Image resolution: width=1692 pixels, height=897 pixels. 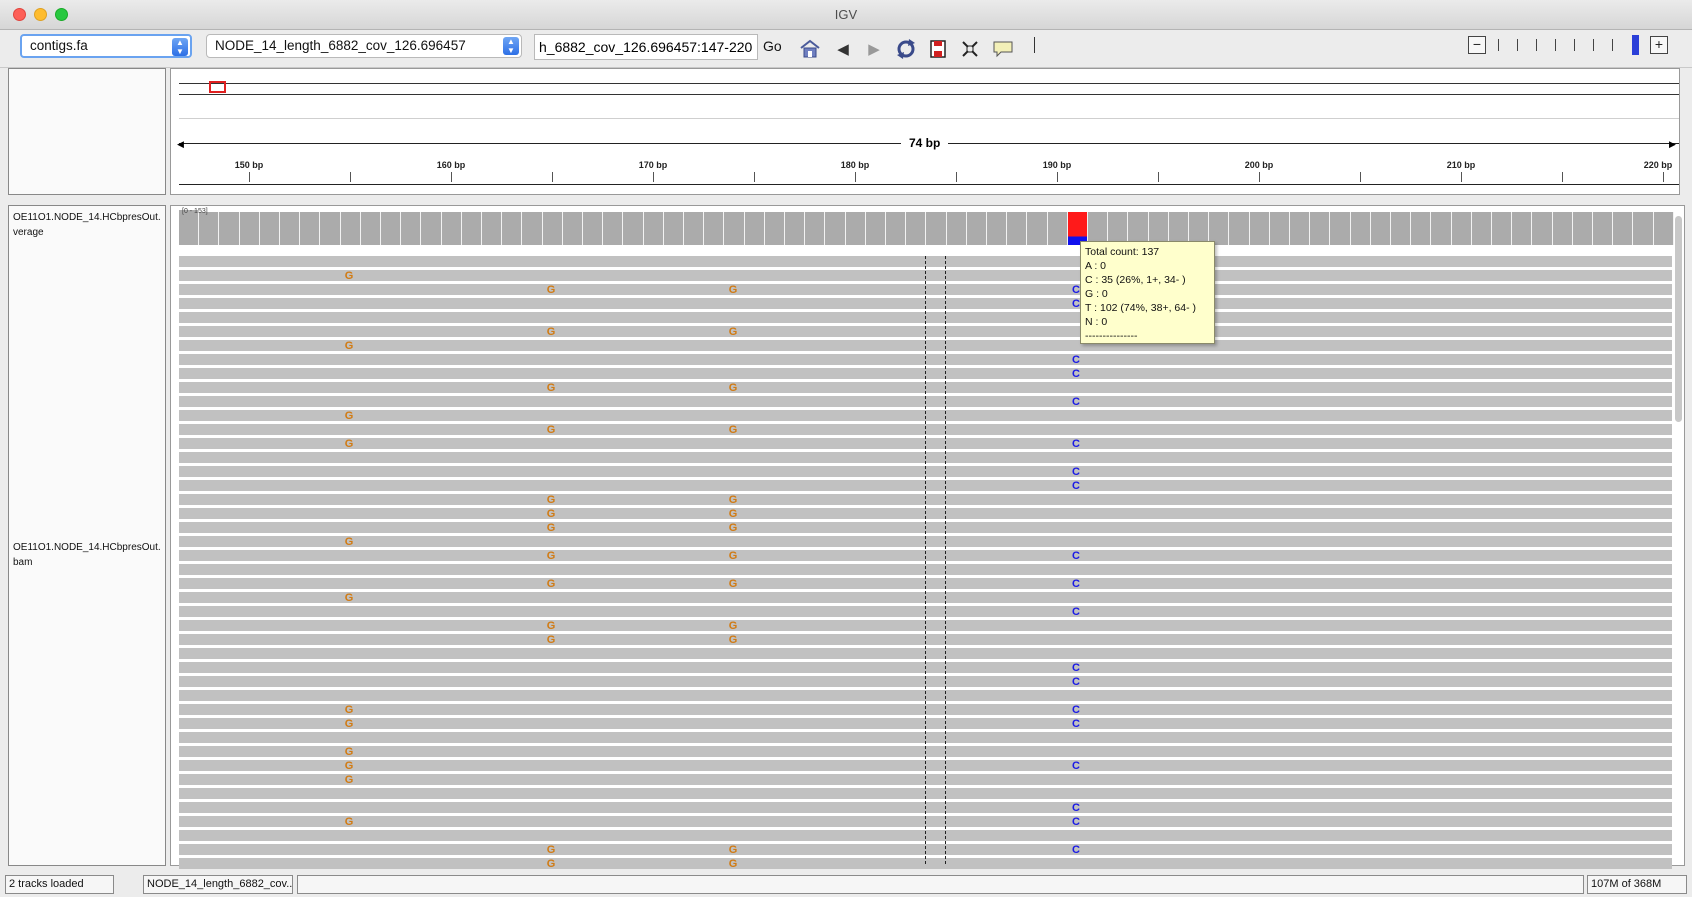 What do you see at coordinates (106, 46) in the screenshot?
I see `genome-dropdown: contigs.fa ▲ ▼` at bounding box center [106, 46].